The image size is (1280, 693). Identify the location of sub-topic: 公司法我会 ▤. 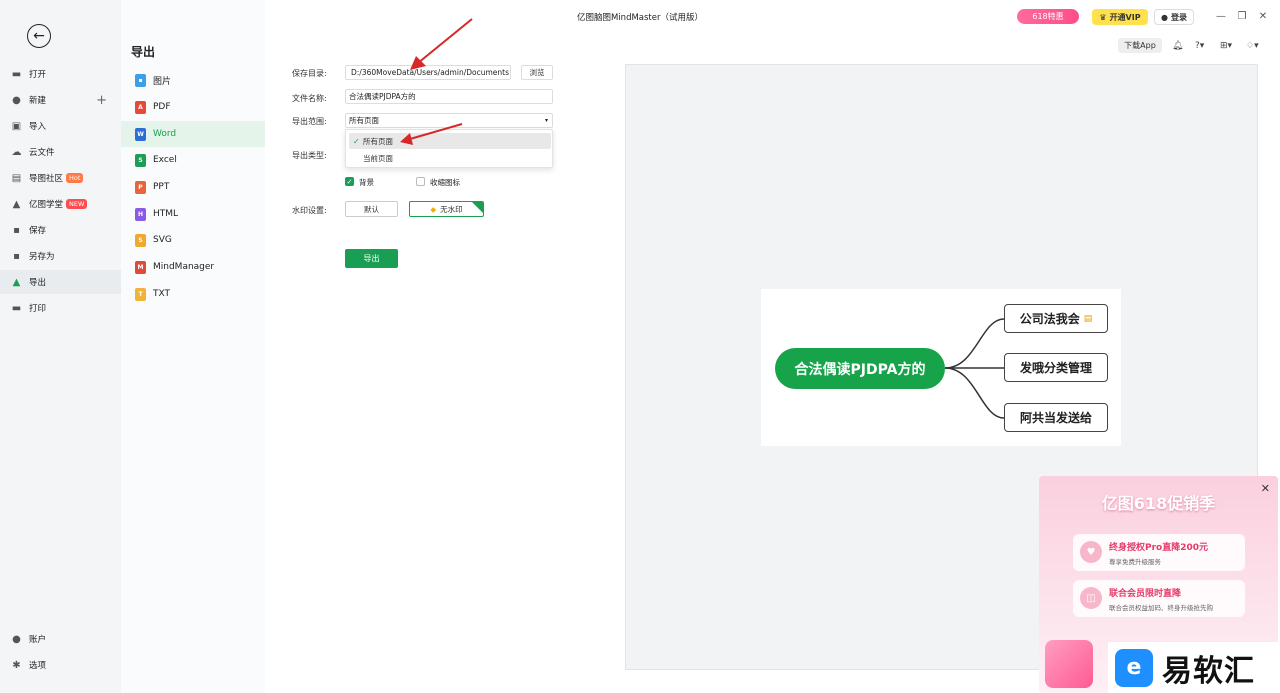
(1056, 318).